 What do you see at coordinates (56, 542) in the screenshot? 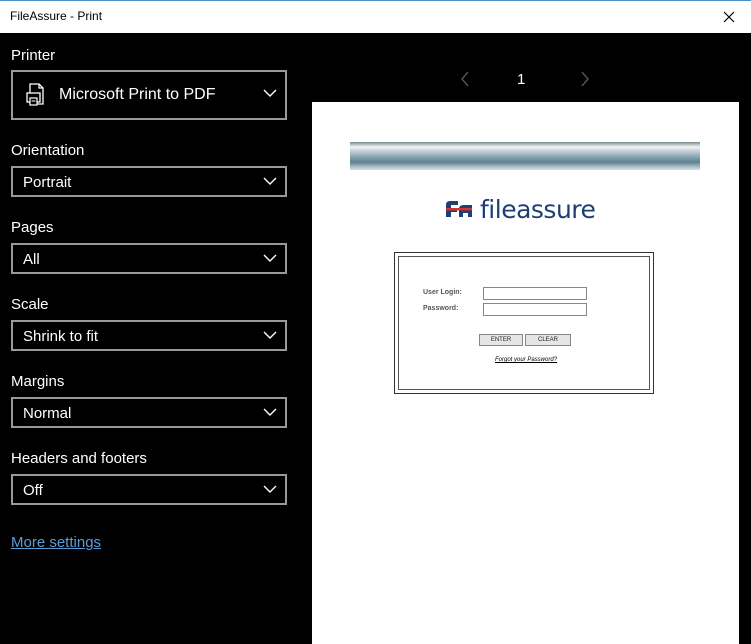
I see `more-settings-link: More settings` at bounding box center [56, 542].